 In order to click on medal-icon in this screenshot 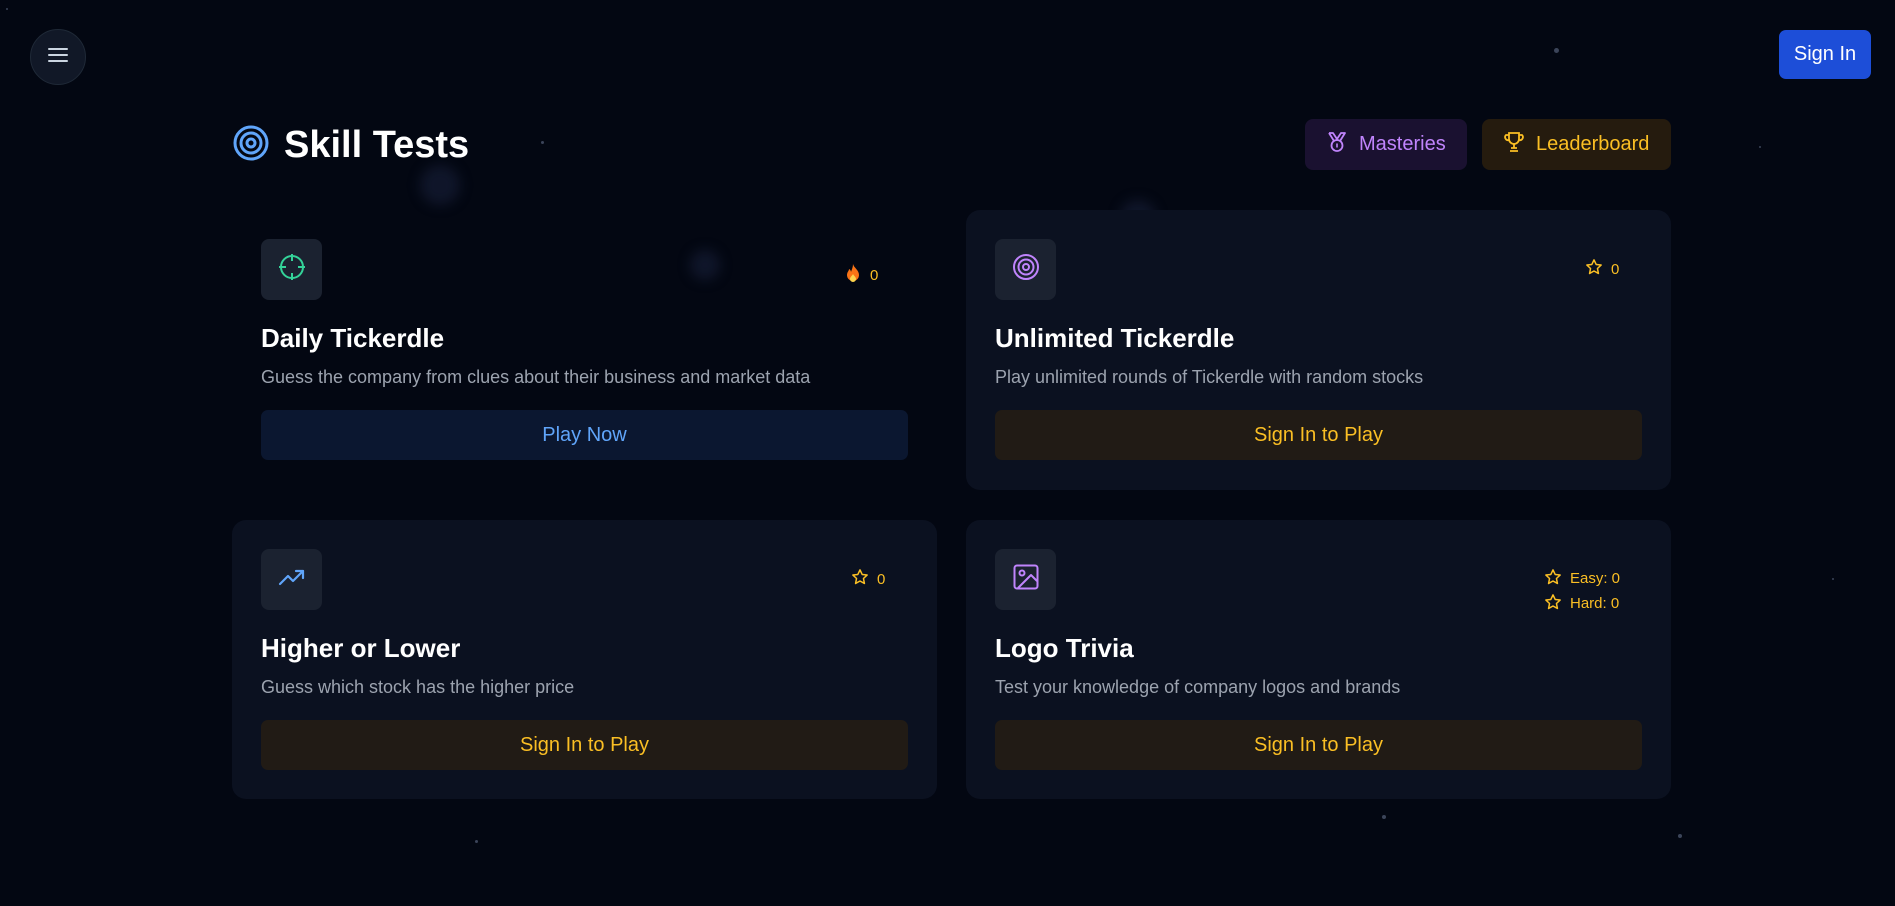, I will do `click(1337, 145)`.